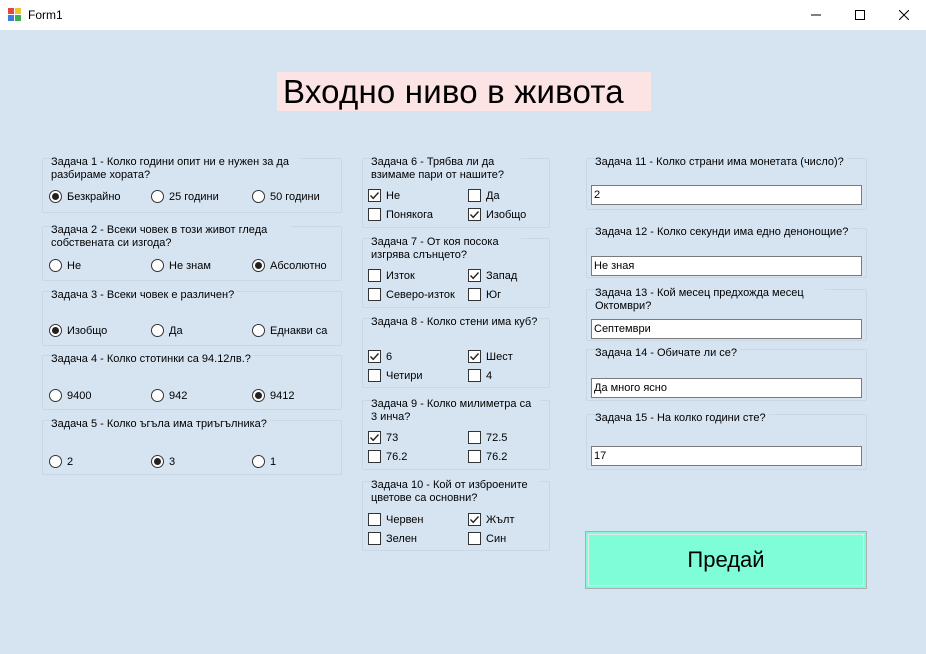 This screenshot has height=654, width=926. Describe the element at coordinates (726, 195) in the screenshot. I see `answer-input: 2` at that location.